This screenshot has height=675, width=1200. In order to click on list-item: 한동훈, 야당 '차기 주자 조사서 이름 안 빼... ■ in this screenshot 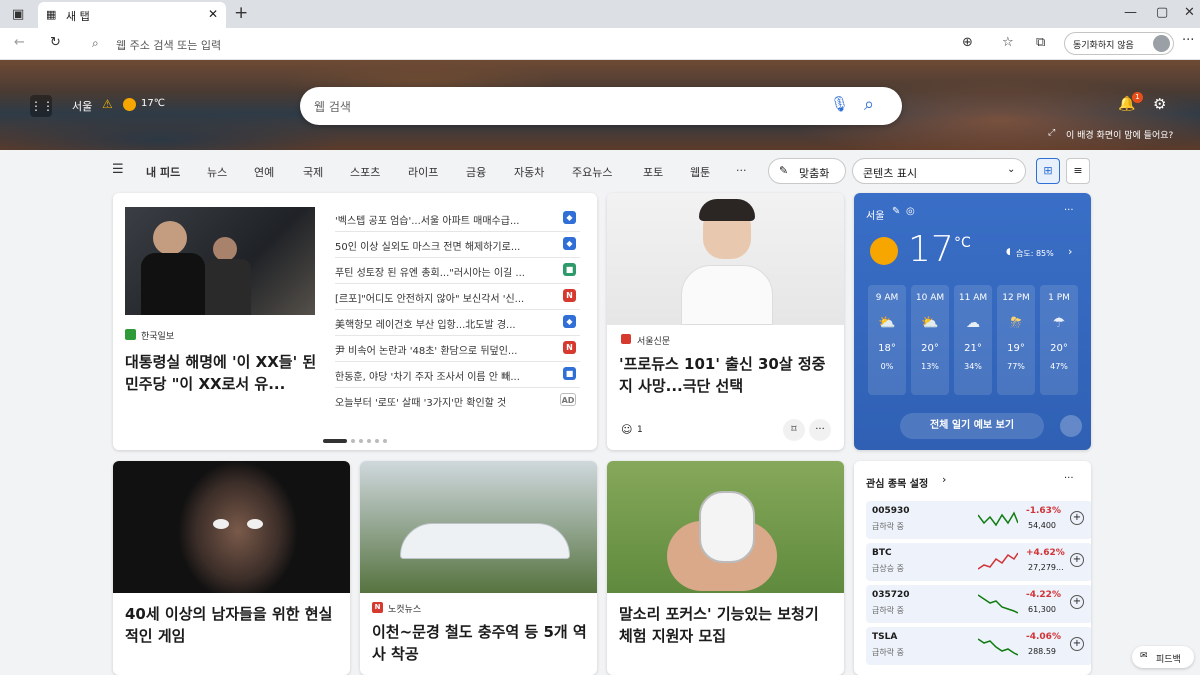, I will do `click(457, 375)`.